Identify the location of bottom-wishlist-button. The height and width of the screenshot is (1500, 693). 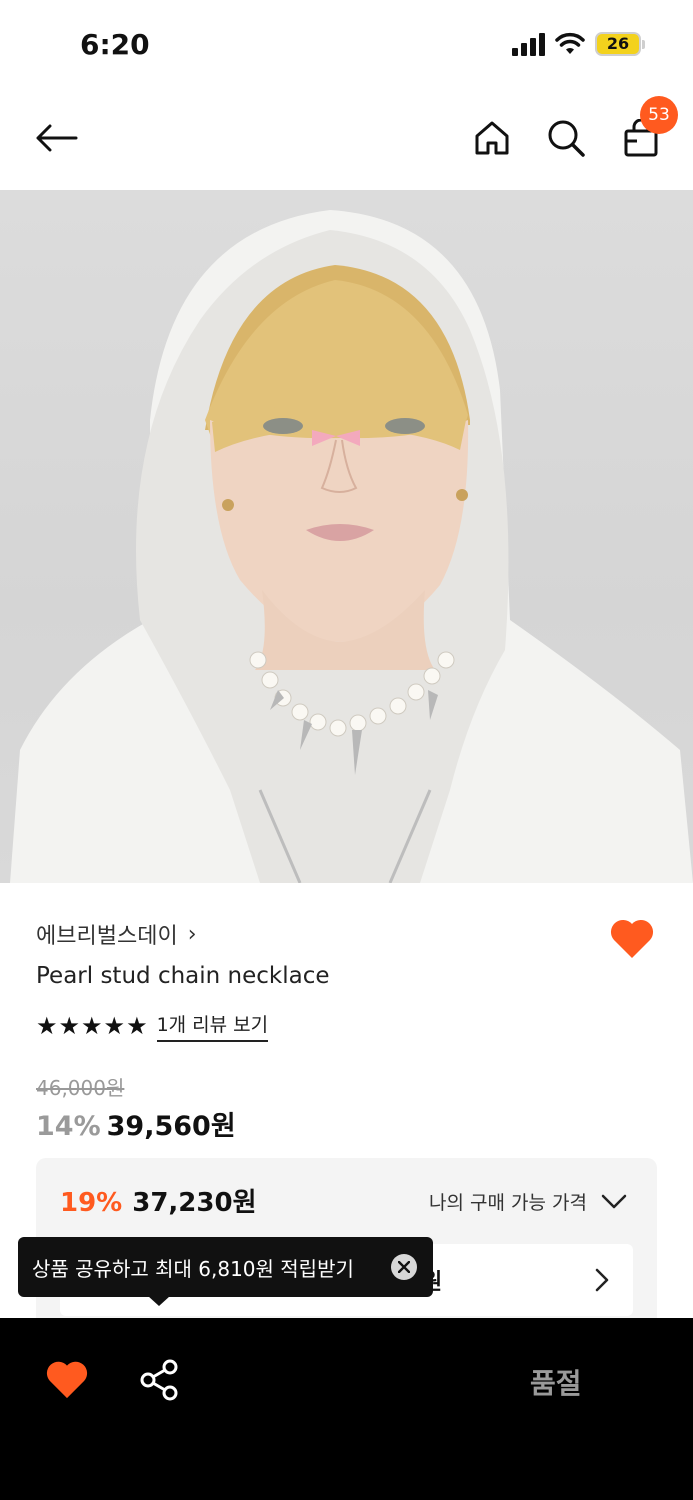
(68, 1380).